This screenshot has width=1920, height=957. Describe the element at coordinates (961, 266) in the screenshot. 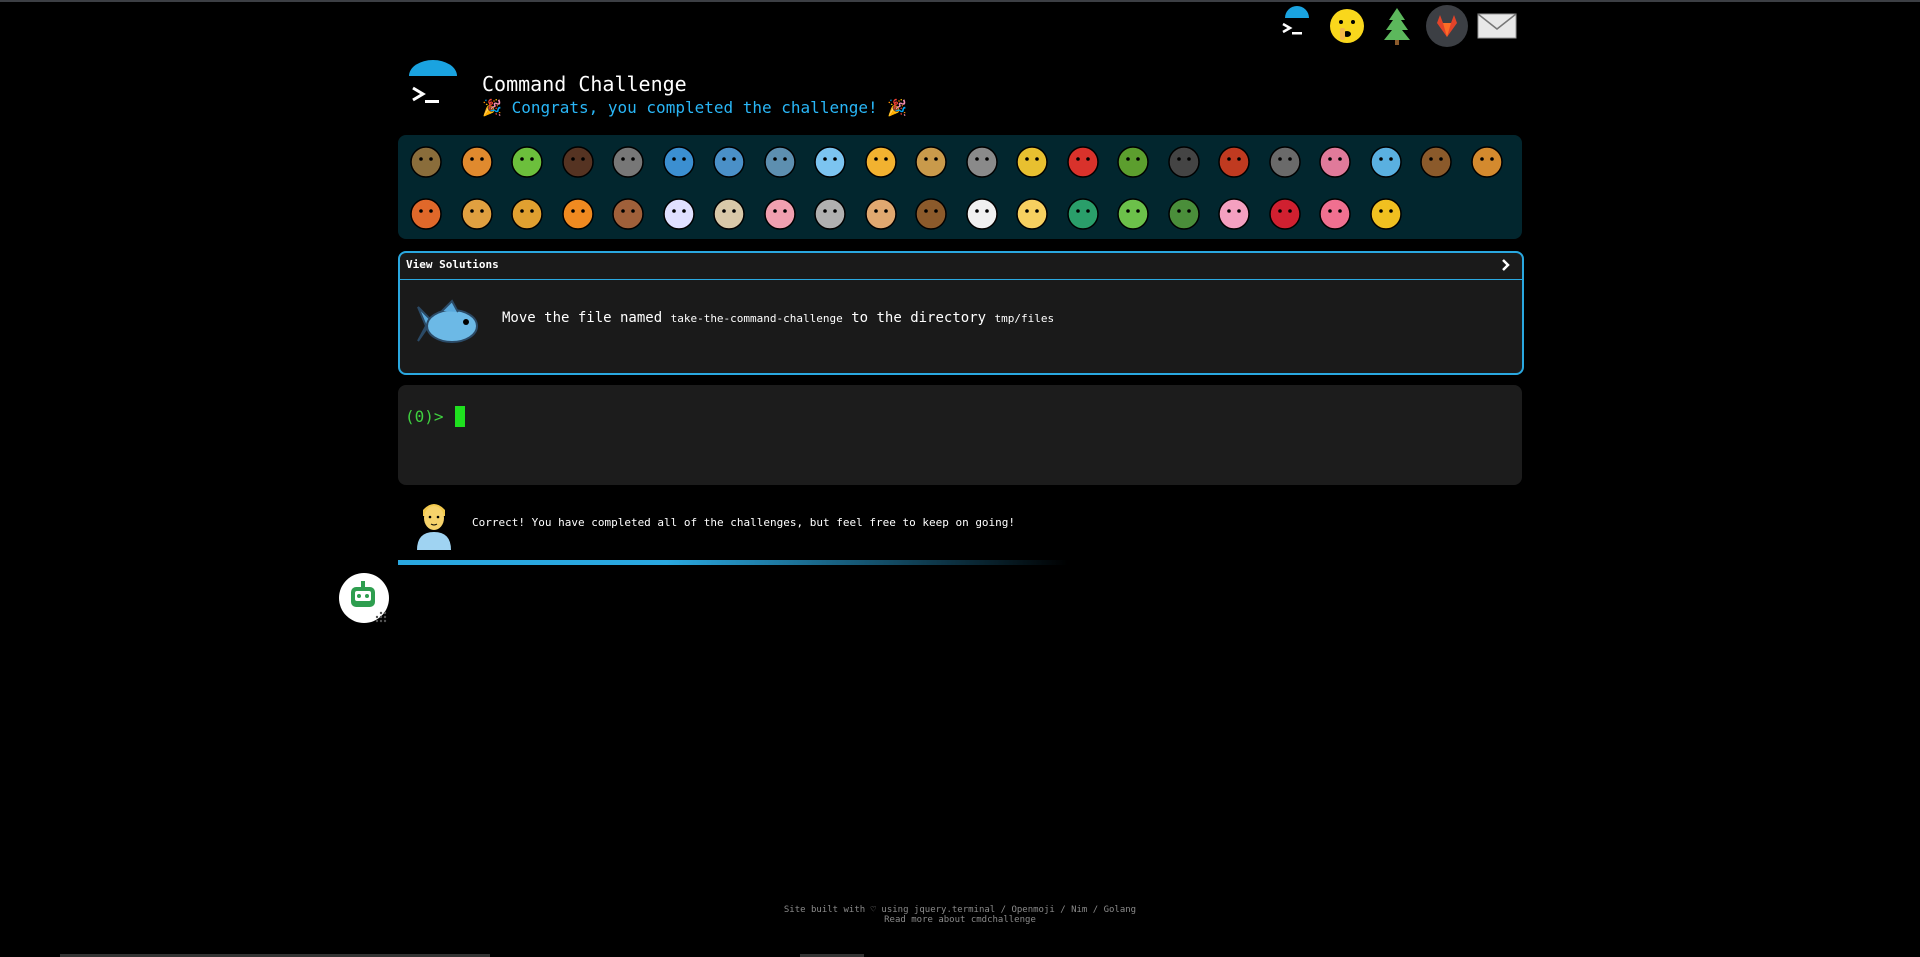

I see `view-solutions-header: View Solutions` at that location.